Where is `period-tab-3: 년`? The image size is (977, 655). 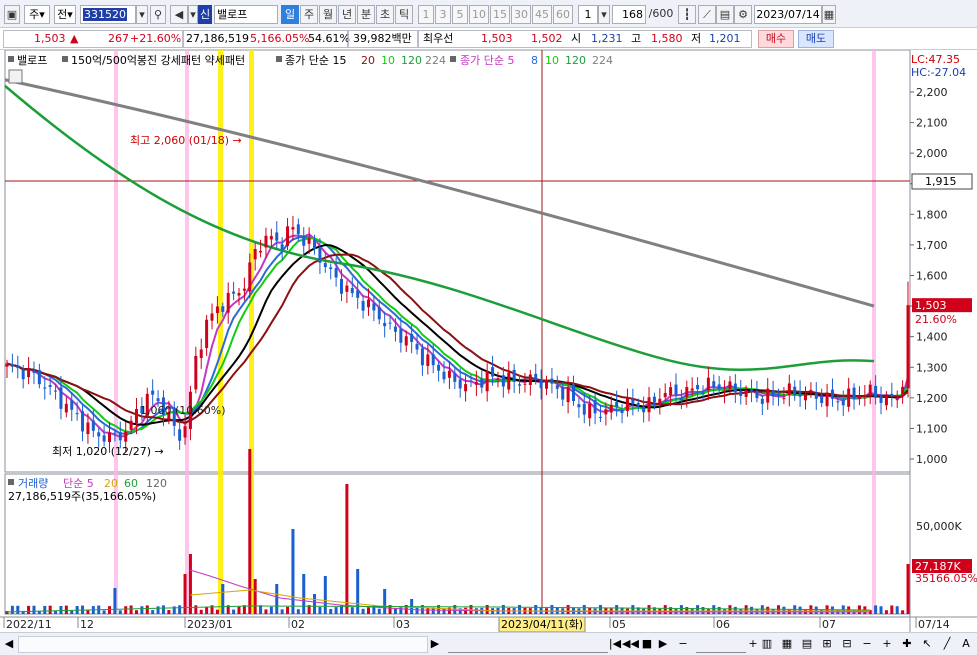
period-tab-3: 년 is located at coordinates (347, 14).